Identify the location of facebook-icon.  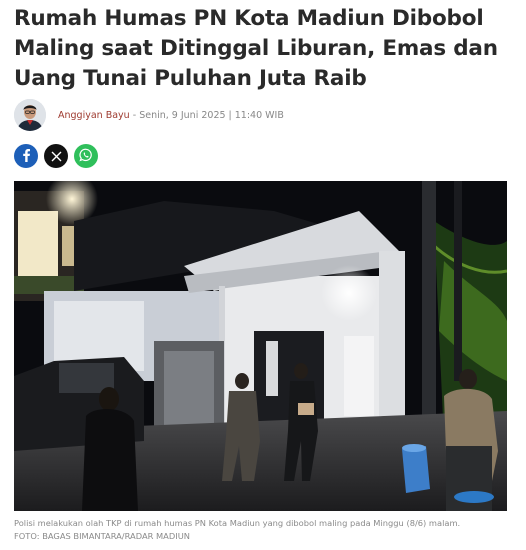
(26, 156).